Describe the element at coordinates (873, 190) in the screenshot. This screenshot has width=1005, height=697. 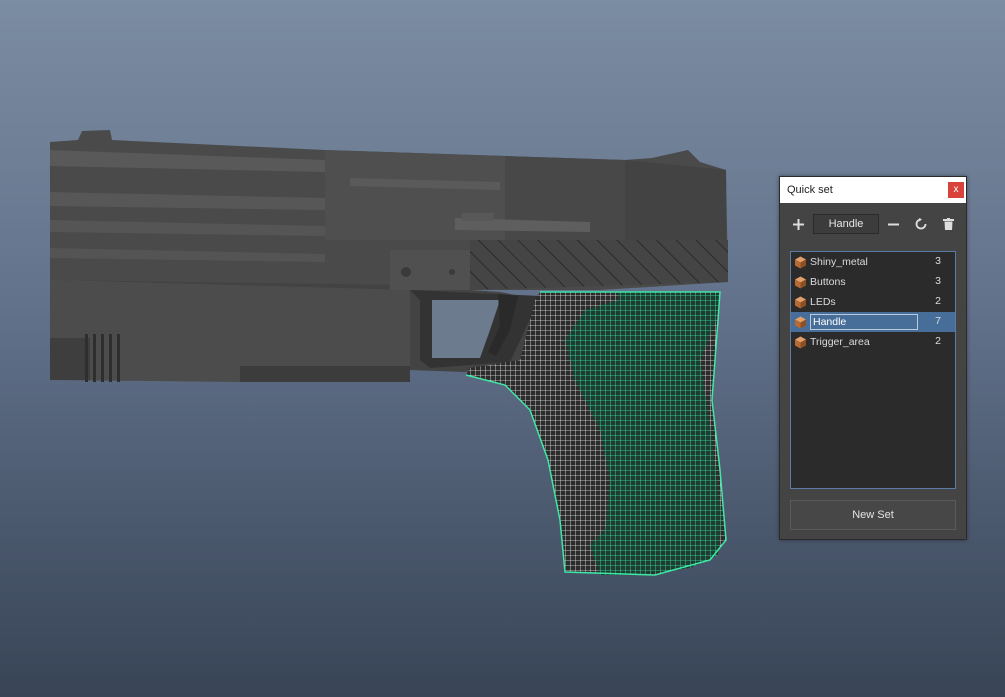
I see `panel-titlebar: Quick set x` at that location.